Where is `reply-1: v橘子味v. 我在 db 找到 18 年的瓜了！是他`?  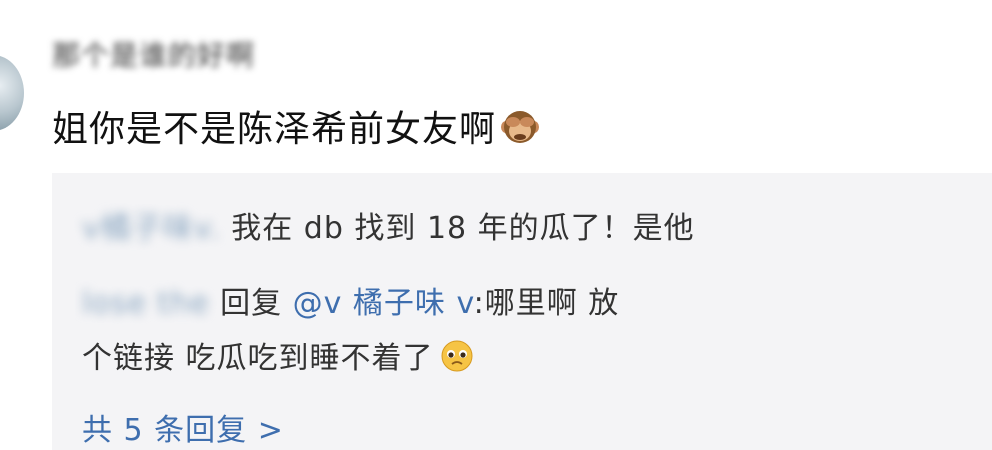
reply-1: v橘子味v. 我在 db 找到 18 年的瓜了！是他 is located at coordinates (388, 225).